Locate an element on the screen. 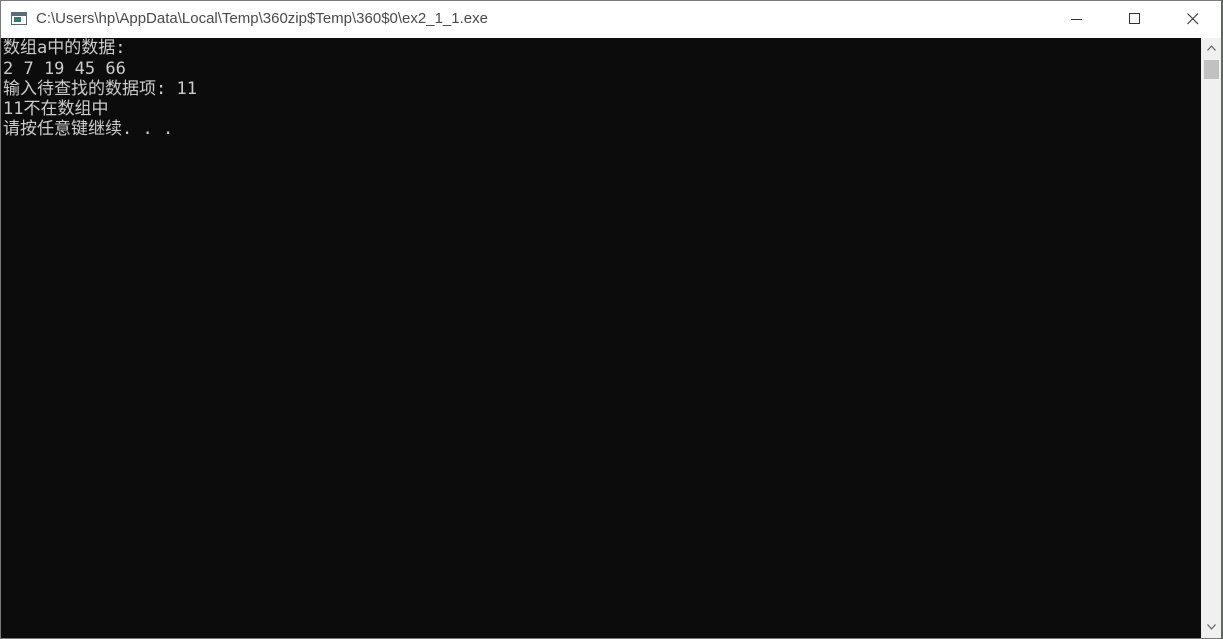  console-line: 11不在数组中 is located at coordinates (56, 109).